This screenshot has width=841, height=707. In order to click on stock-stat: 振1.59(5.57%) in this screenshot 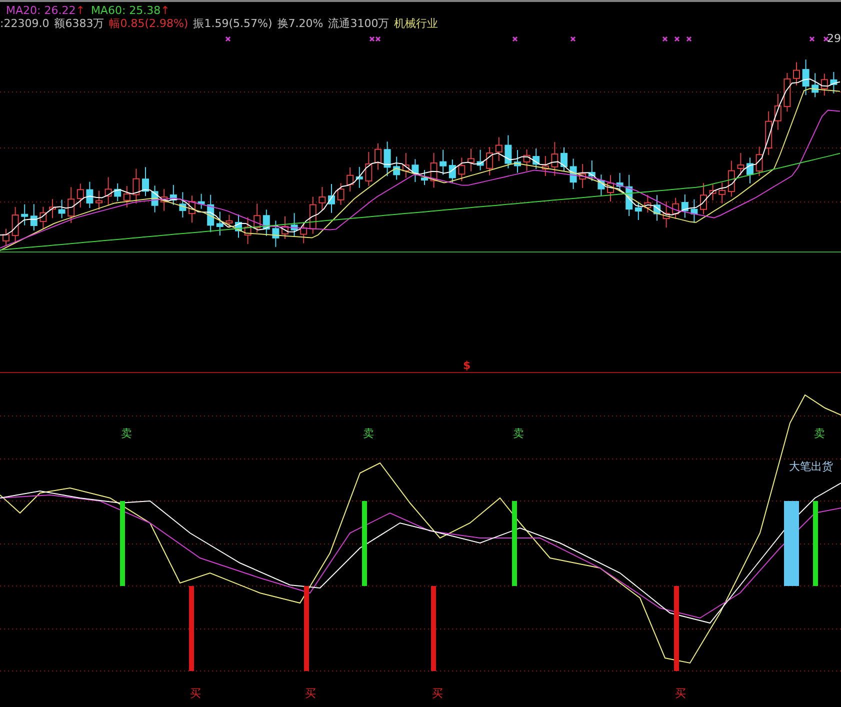, I will do `click(232, 23)`.